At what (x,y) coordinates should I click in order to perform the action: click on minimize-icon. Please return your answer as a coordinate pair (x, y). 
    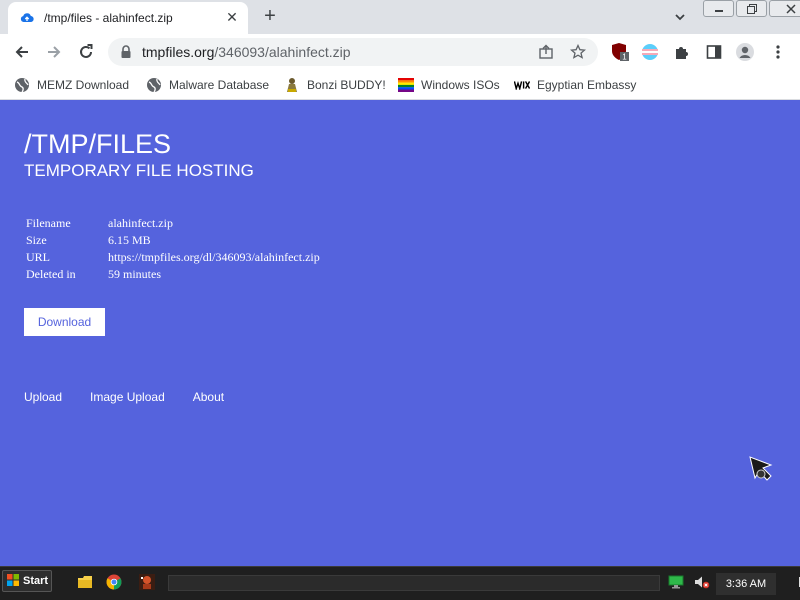
    Looking at the image, I should click on (718, 8).